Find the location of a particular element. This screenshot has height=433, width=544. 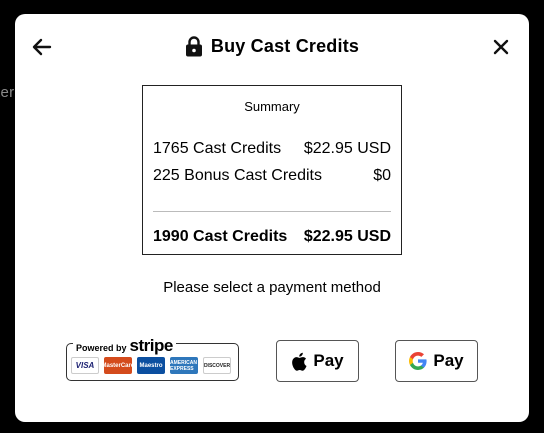

close-button is located at coordinates (501, 47).